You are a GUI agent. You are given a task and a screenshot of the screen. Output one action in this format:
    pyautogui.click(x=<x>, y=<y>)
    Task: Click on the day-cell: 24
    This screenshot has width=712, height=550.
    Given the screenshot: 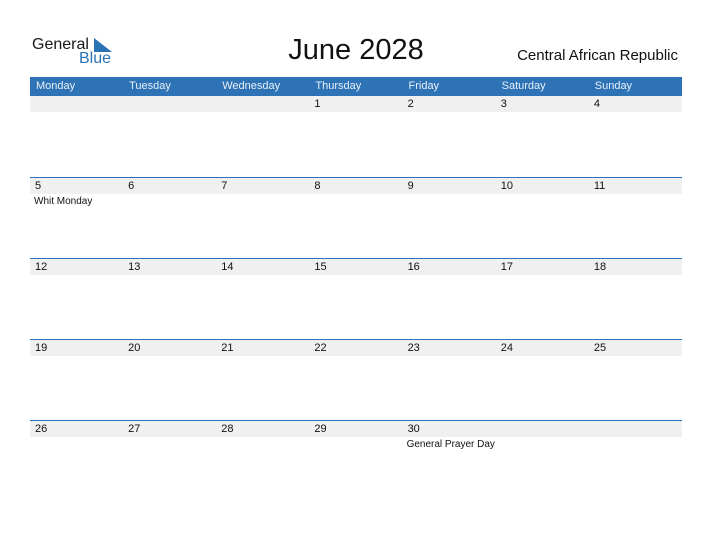 What is the action you would take?
    pyautogui.click(x=542, y=380)
    